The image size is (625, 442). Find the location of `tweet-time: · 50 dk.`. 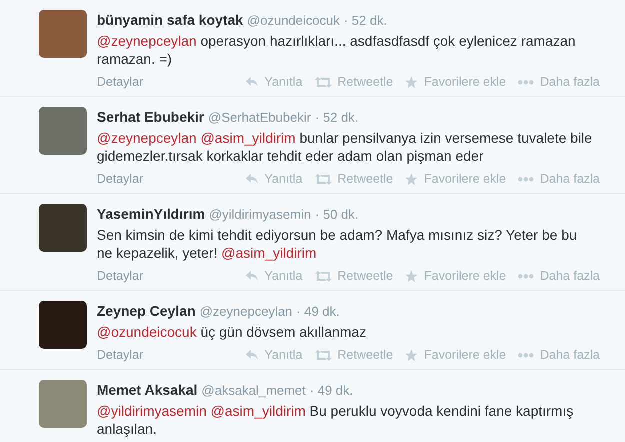

tweet-time: · 50 dk. is located at coordinates (337, 214).